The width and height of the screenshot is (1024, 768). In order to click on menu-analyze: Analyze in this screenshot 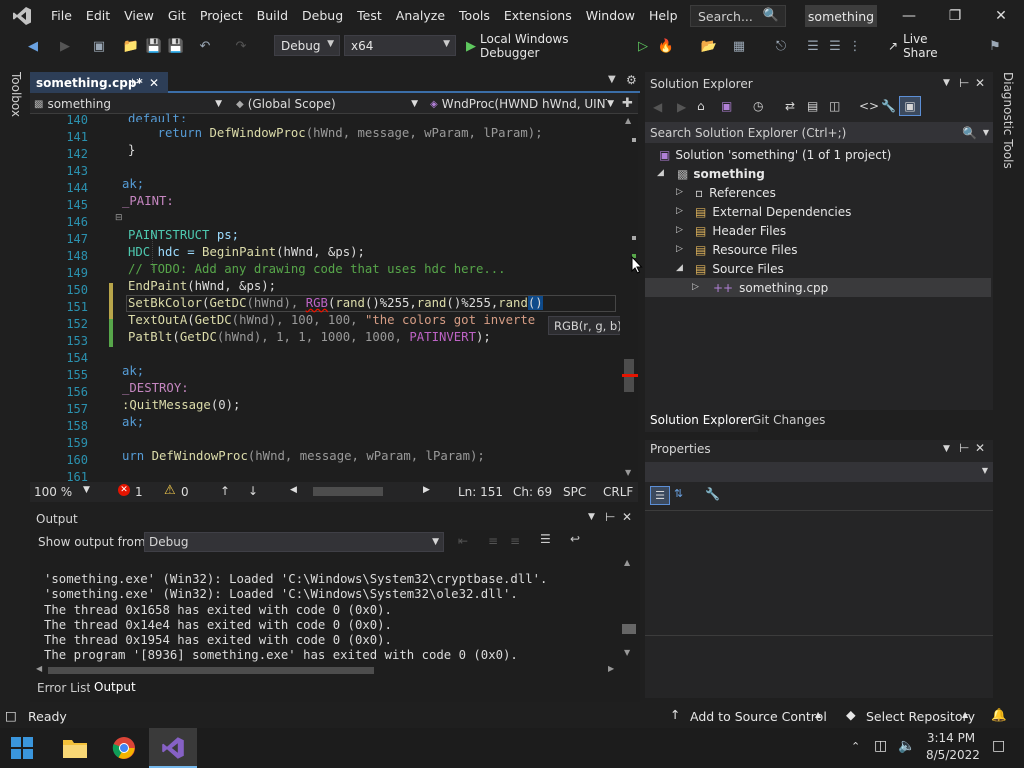, I will do `click(420, 16)`.